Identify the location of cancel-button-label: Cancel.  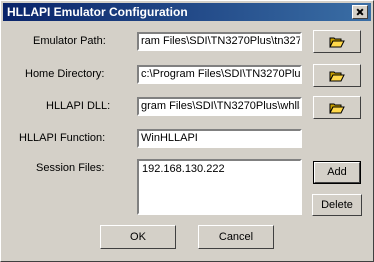
(236, 237).